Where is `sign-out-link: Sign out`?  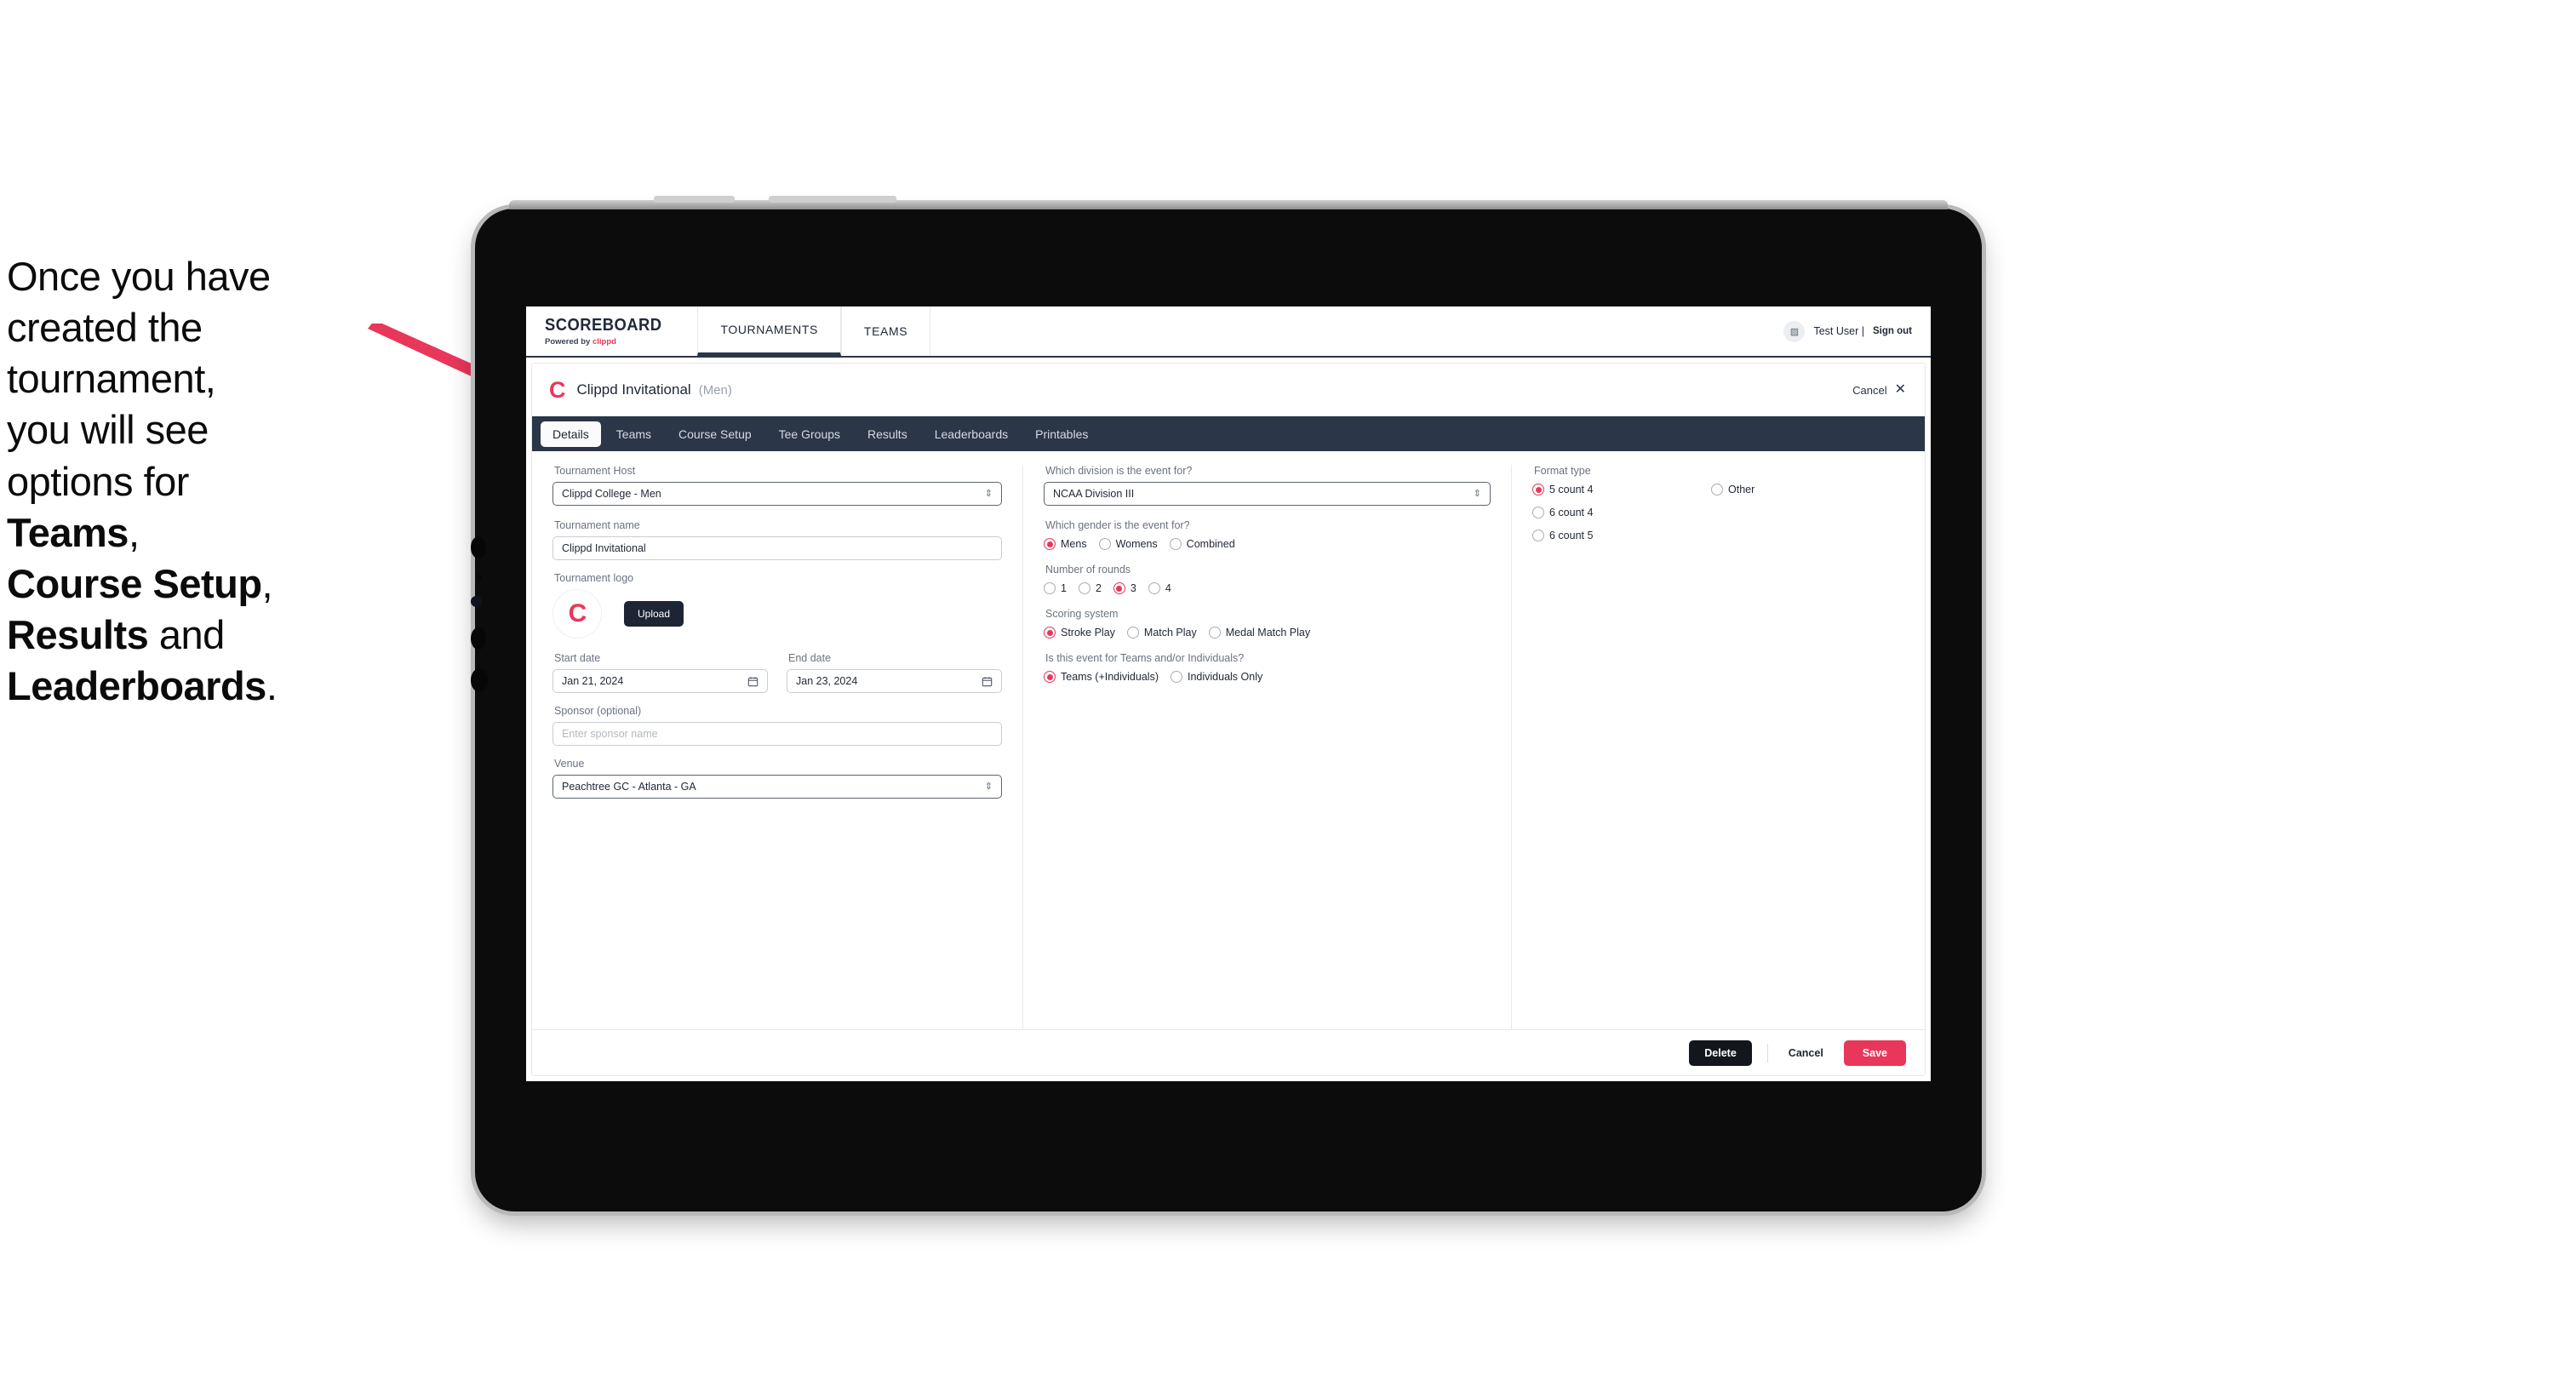 sign-out-link: Sign out is located at coordinates (1893, 331).